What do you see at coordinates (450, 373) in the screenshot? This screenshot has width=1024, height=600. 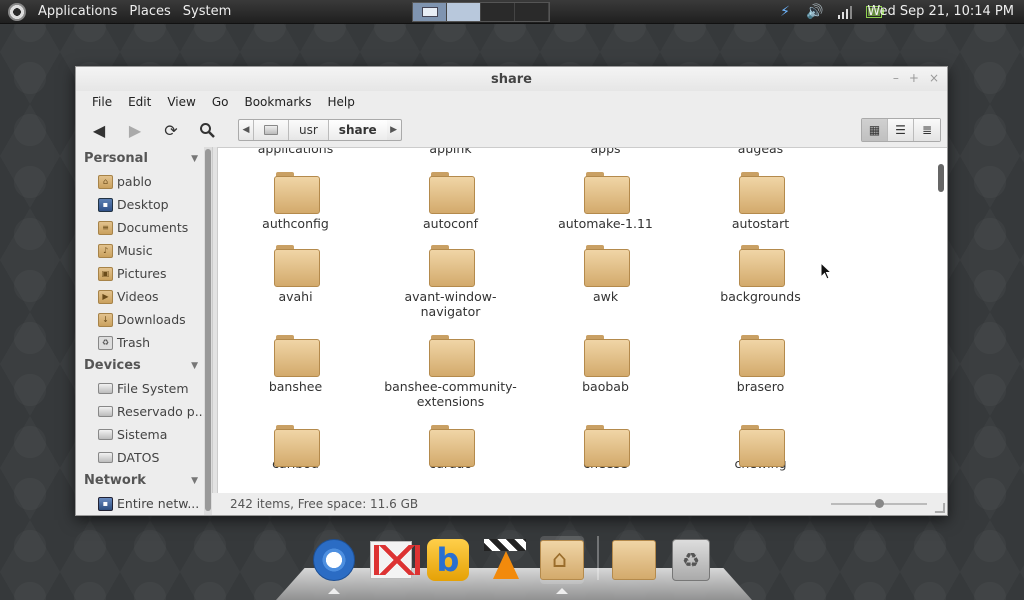 I see `folder-item: banshee-community-extensions` at bounding box center [450, 373].